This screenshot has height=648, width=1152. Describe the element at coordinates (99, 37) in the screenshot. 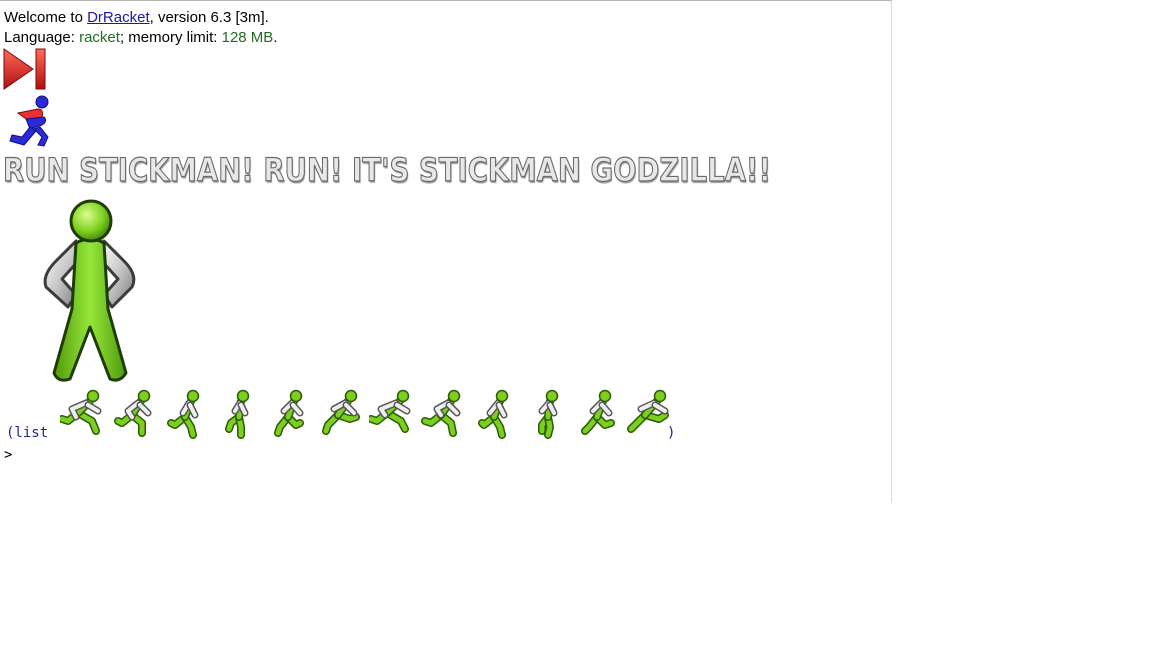

I see `language-name: racket` at that location.